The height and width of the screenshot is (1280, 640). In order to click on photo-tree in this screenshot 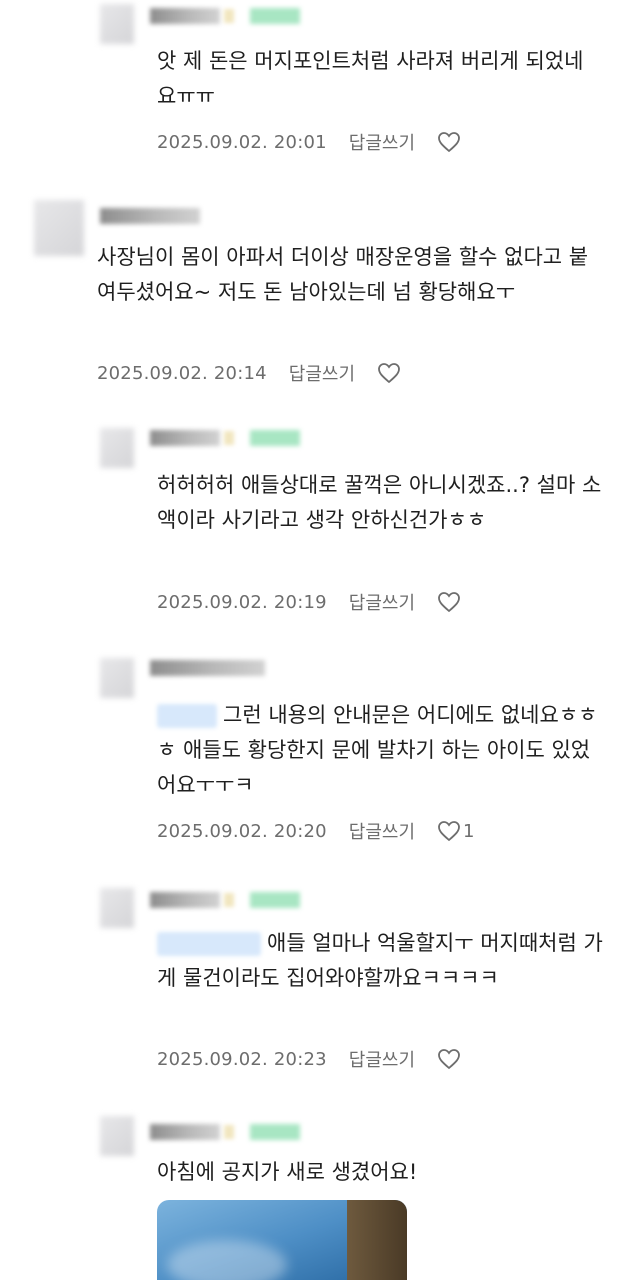, I will do `click(377, 1240)`.